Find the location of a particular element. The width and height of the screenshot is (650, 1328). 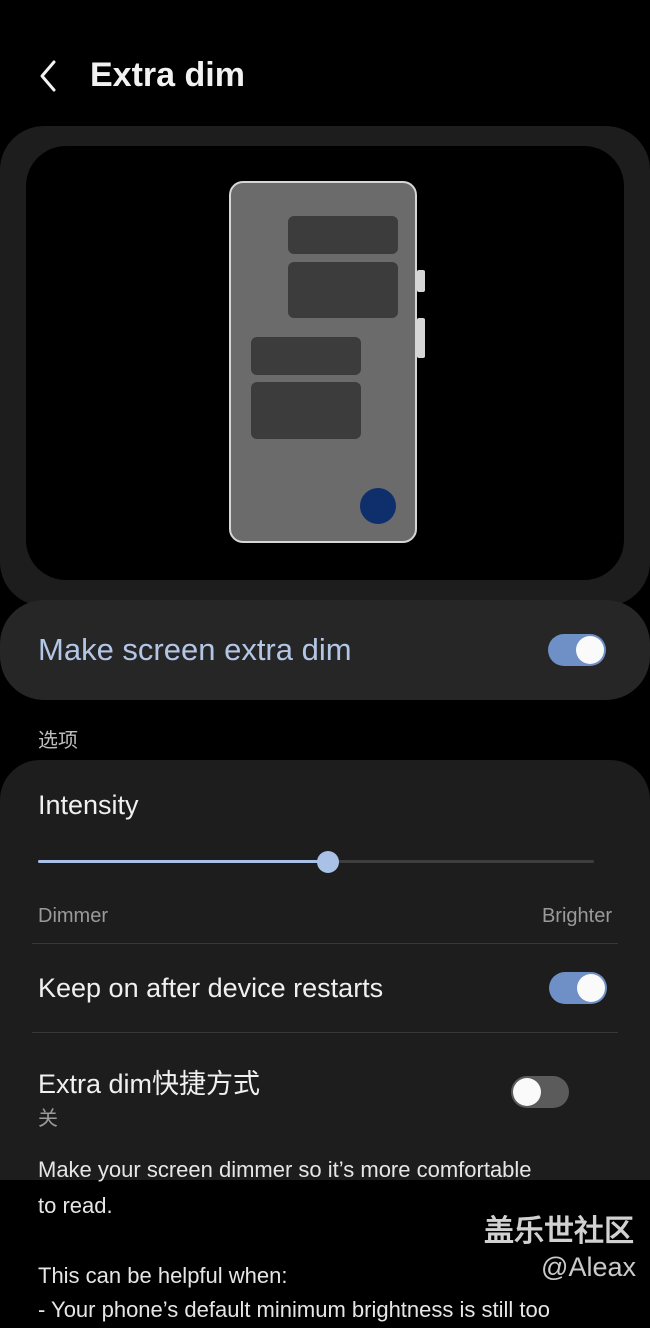

watermark-title: 盖乐世社区 is located at coordinates (559, 1231).